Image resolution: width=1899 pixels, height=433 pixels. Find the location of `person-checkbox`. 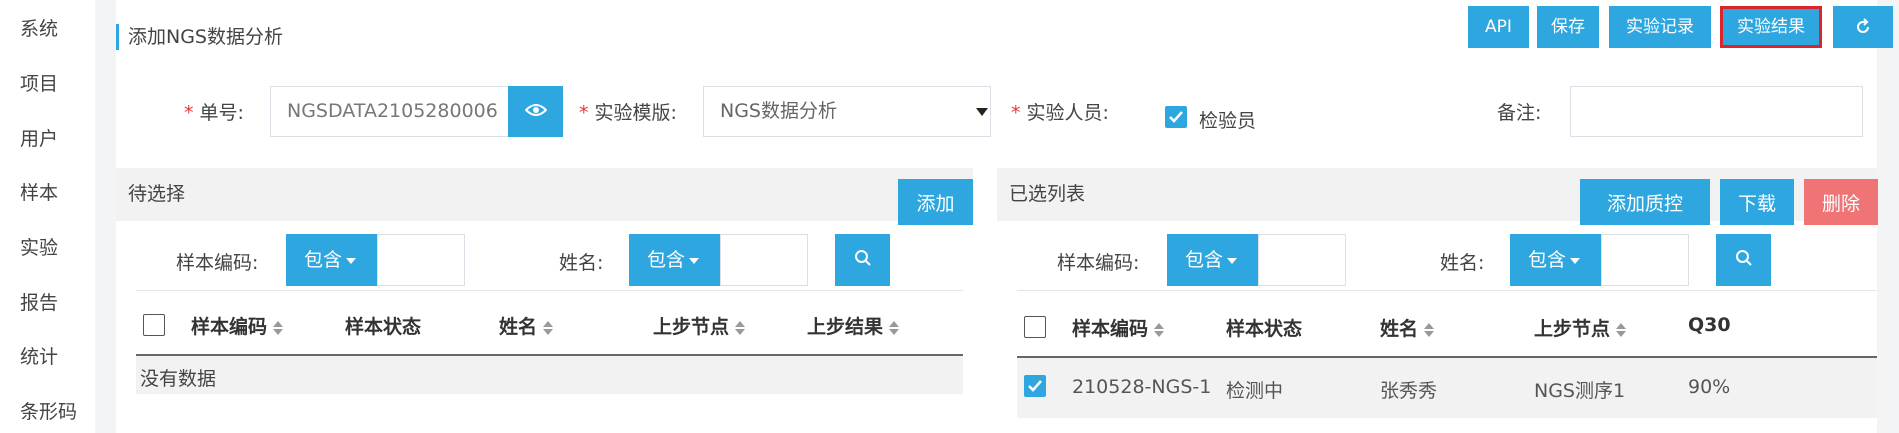

person-checkbox is located at coordinates (1176, 117).